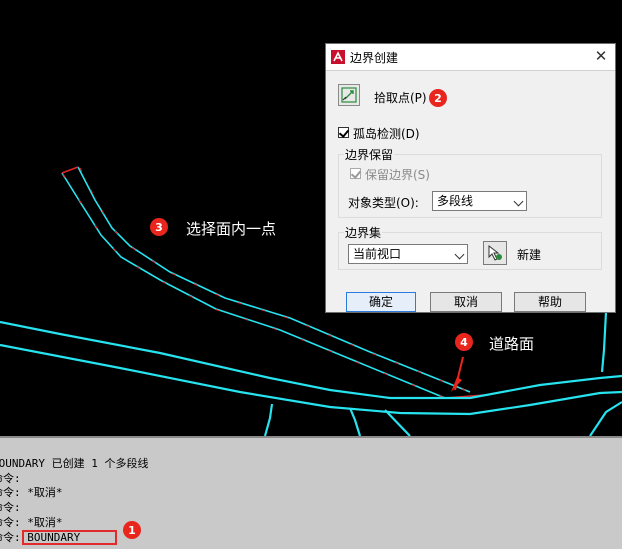 The height and width of the screenshot is (549, 622). Describe the element at coordinates (74, 463) in the screenshot. I see `command-line-row: BOUNDARY 已创建 1 个多段线` at that location.